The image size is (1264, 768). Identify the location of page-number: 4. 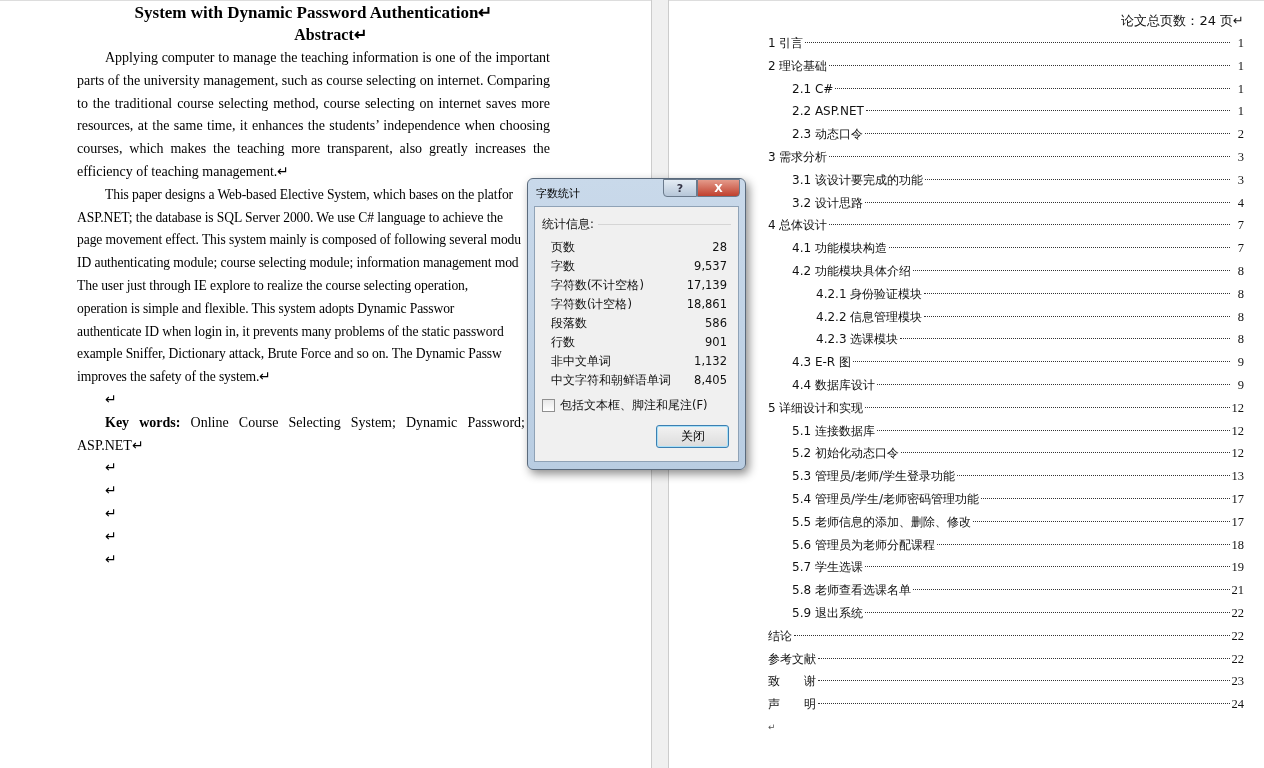
(1240, 203).